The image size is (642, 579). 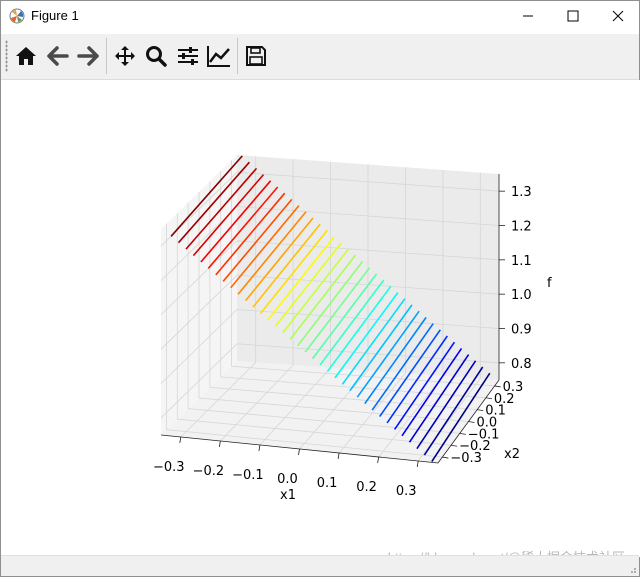 I want to click on toolbar-grip, so click(x=6, y=56).